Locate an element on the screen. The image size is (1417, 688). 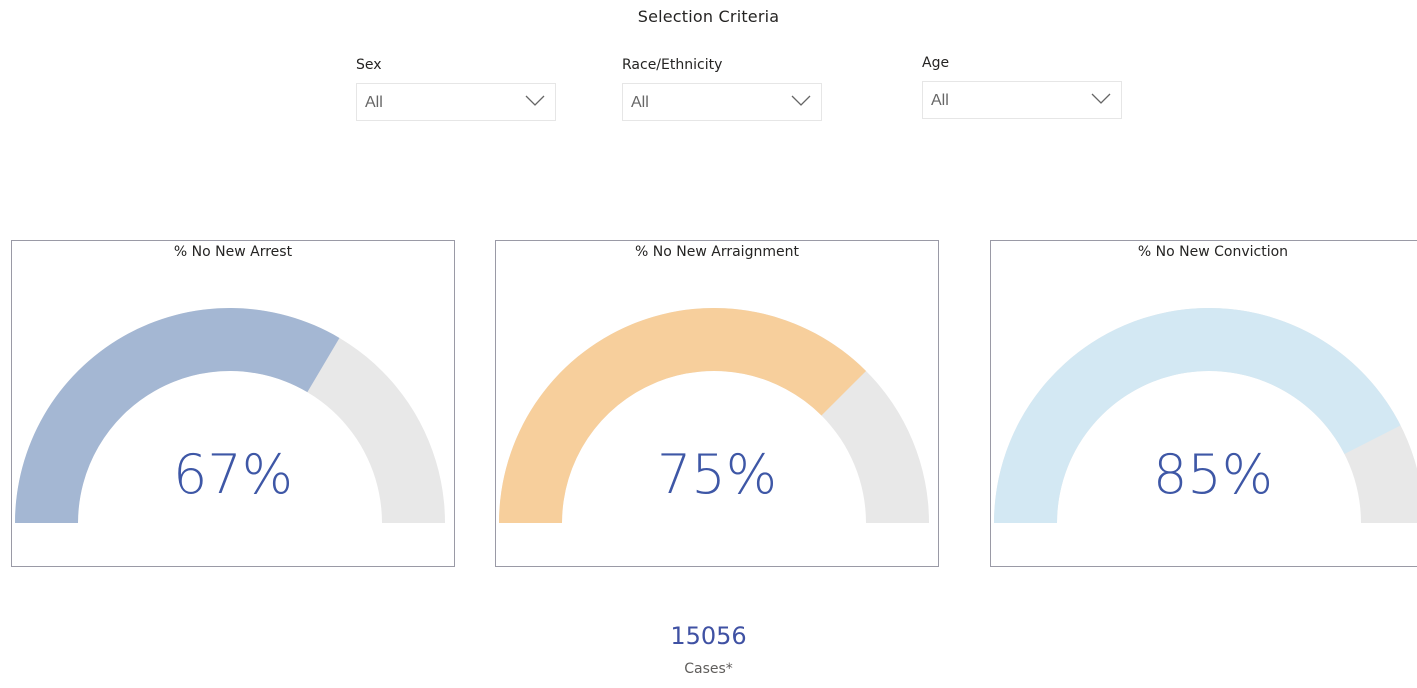
filter-age: Age All is located at coordinates (1022, 86).